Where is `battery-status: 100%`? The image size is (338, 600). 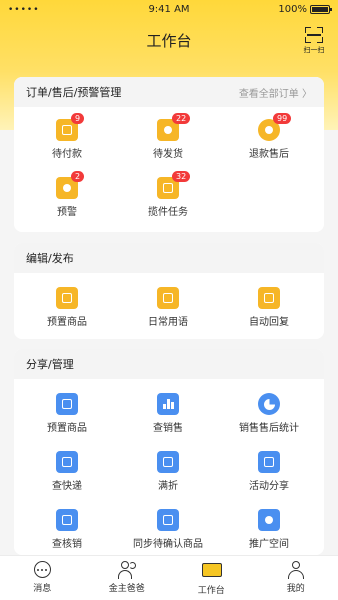
battery-status: 100% is located at coordinates (305, 9).